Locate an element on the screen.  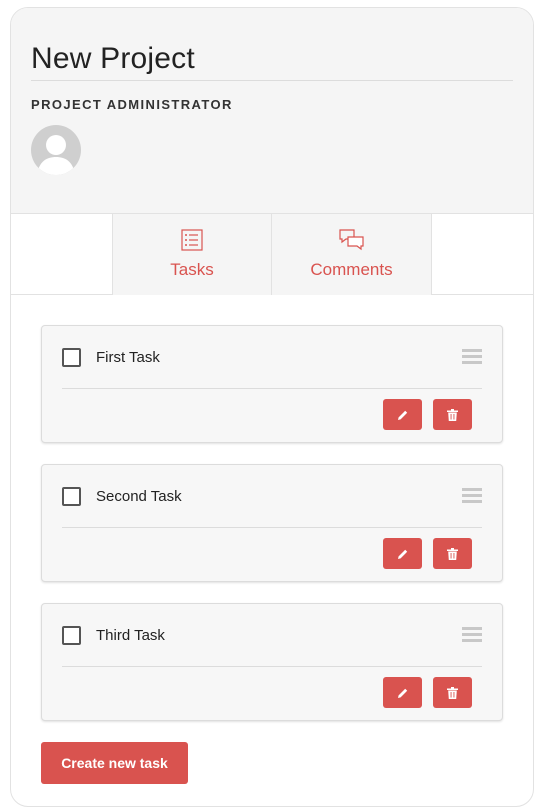
tab-tasks: Tasks is located at coordinates (192, 254).